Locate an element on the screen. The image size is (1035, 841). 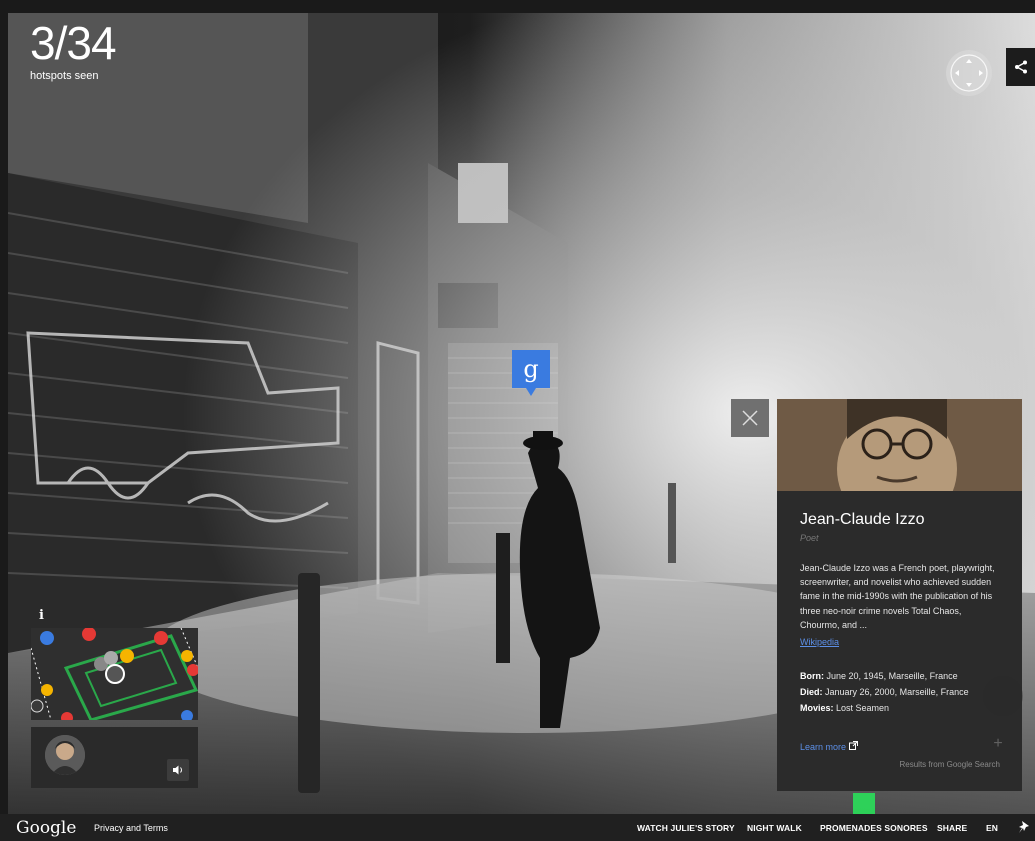
privacy-terms-link: Privacy and Terms is located at coordinates (131, 828).